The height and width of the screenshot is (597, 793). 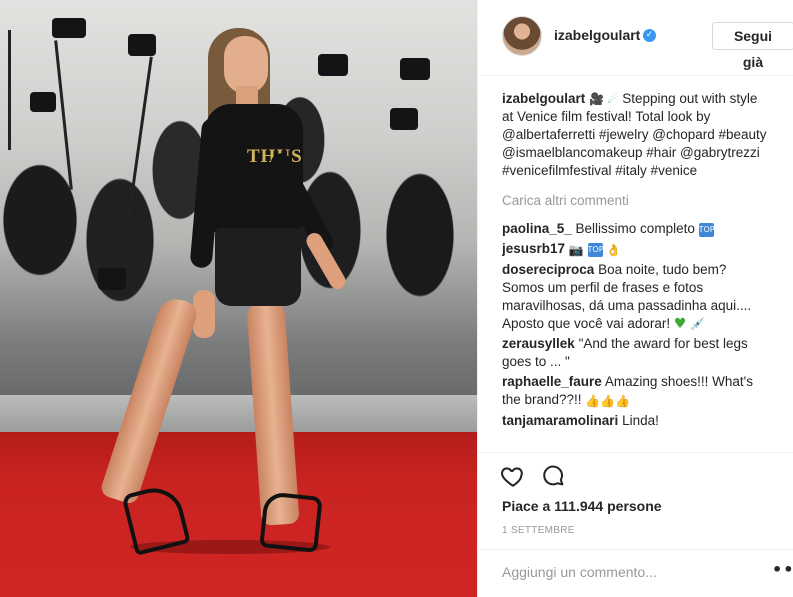 I want to click on green-heart-emoji-icon: ♥, so click(x=680, y=324).